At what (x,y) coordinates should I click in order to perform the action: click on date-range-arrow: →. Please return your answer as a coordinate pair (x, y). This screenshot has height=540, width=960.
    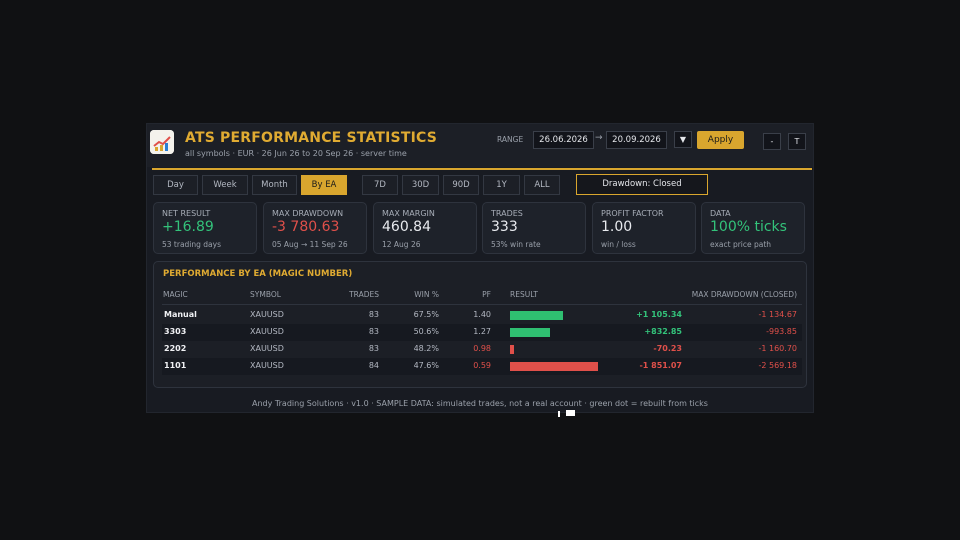
    Looking at the image, I should click on (599, 138).